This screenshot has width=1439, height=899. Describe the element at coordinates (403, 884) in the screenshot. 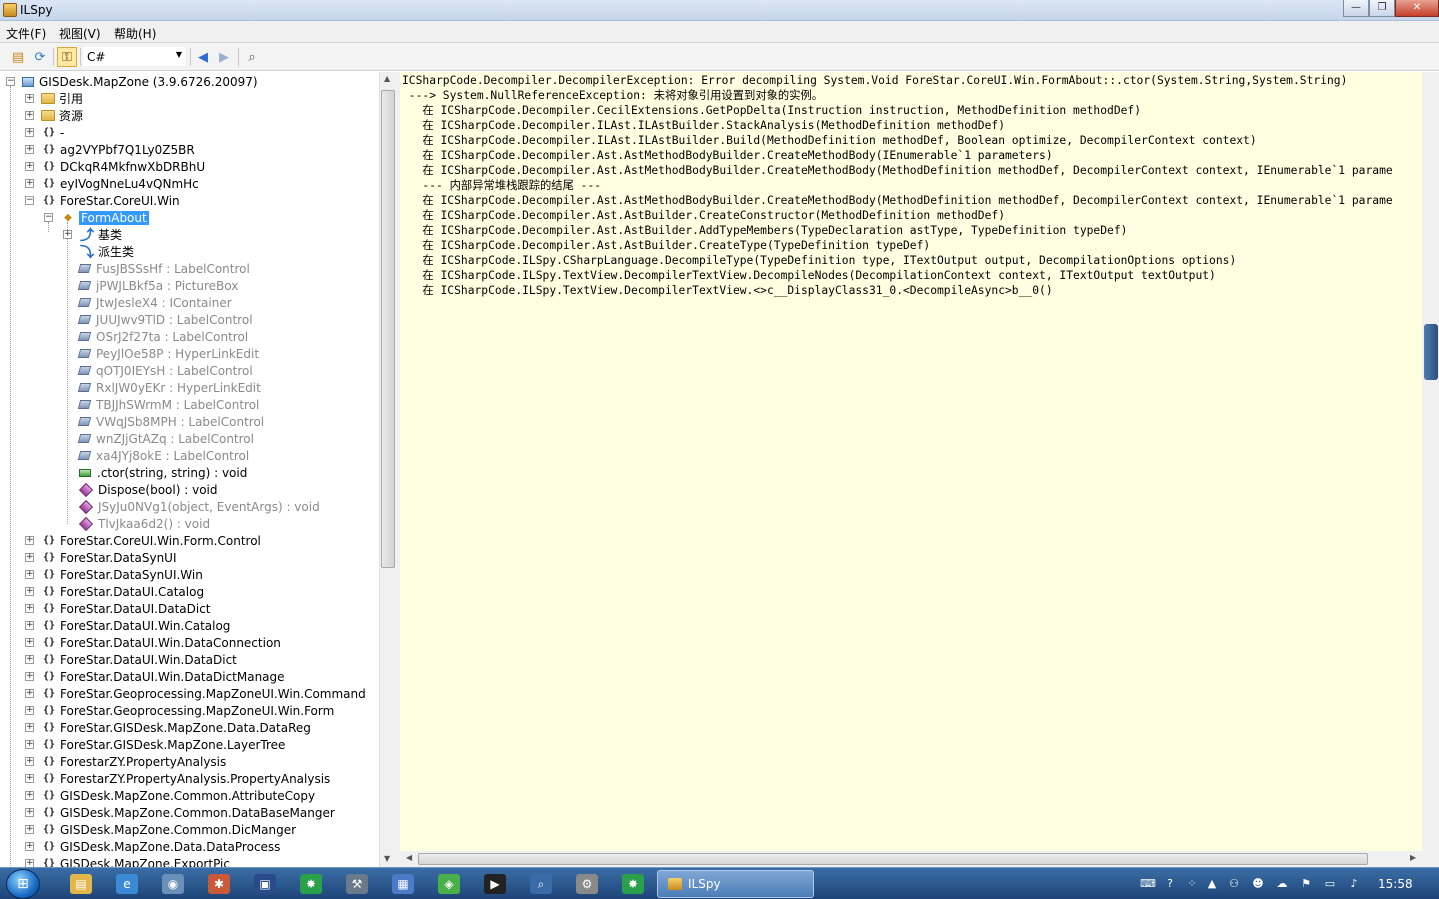

I see `app-icon-8: ▦` at that location.